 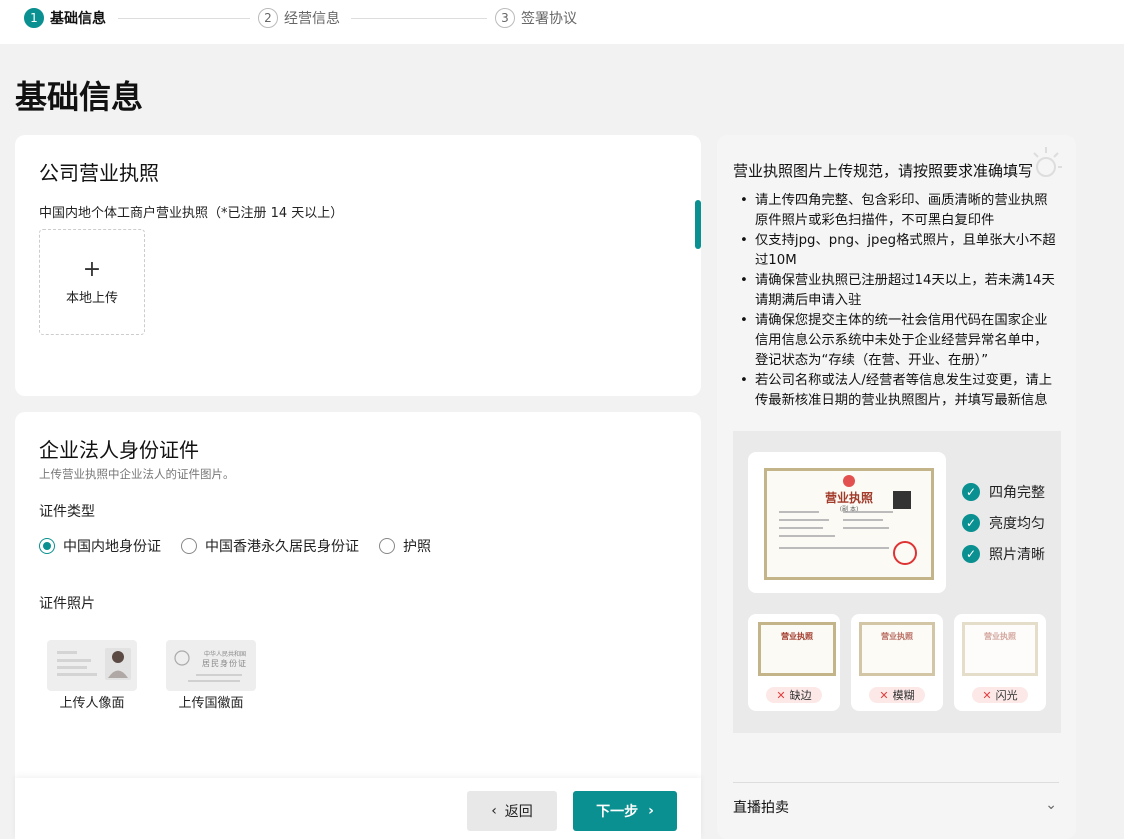 What do you see at coordinates (92, 703) in the screenshot?
I see `id-front-label: 上传人像面` at bounding box center [92, 703].